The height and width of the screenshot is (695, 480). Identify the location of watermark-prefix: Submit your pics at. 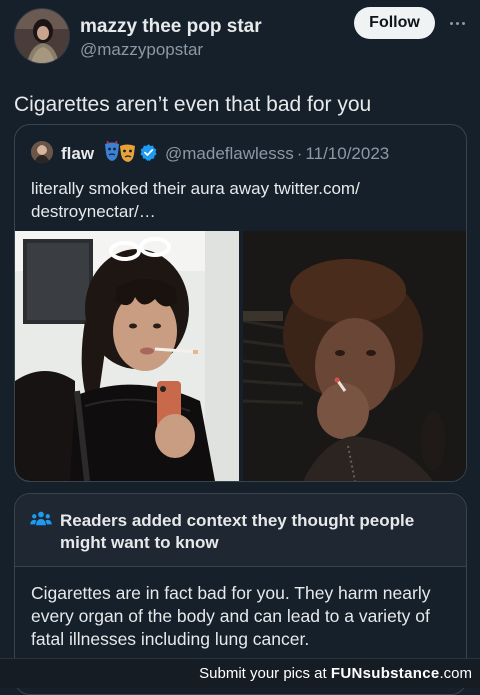
(265, 673).